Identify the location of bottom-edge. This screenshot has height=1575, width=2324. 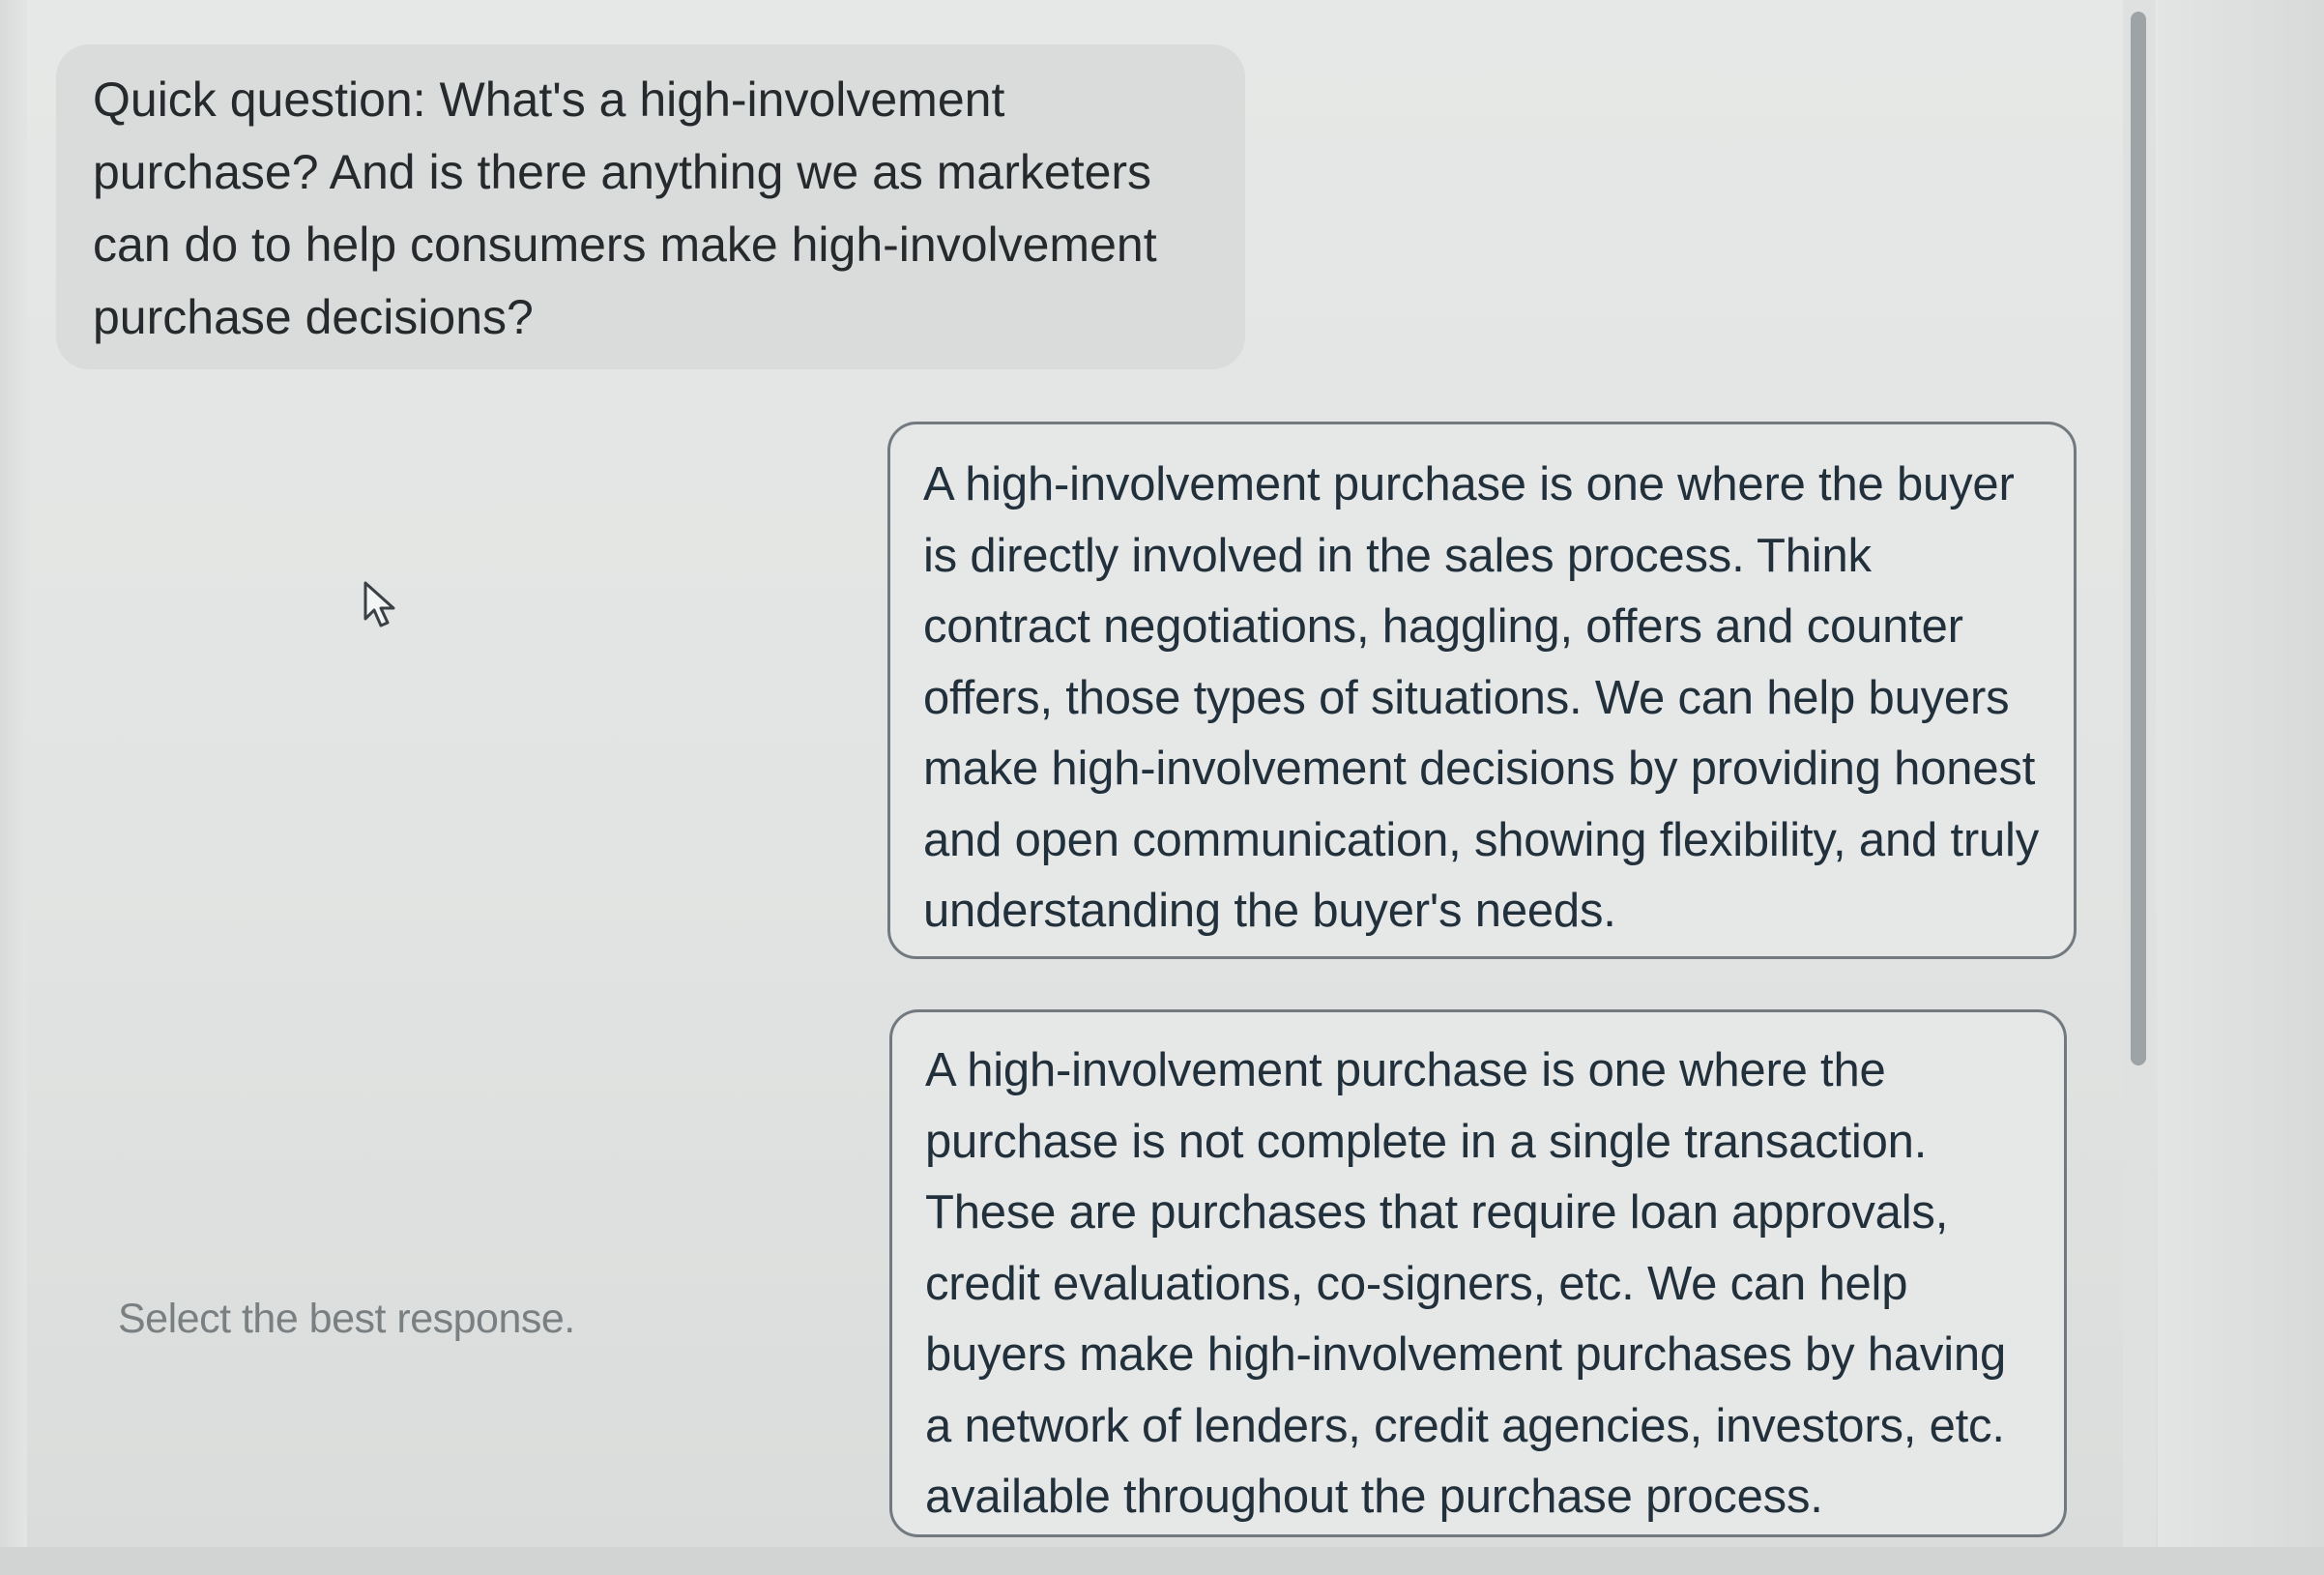
(1162, 1561).